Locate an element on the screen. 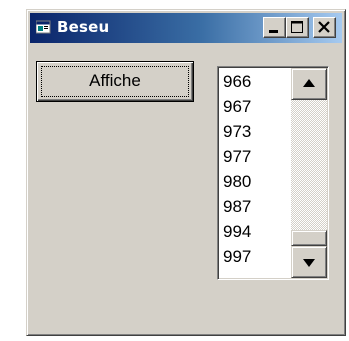 The image size is (349, 341). affiche-button: Affiche is located at coordinates (115, 81).